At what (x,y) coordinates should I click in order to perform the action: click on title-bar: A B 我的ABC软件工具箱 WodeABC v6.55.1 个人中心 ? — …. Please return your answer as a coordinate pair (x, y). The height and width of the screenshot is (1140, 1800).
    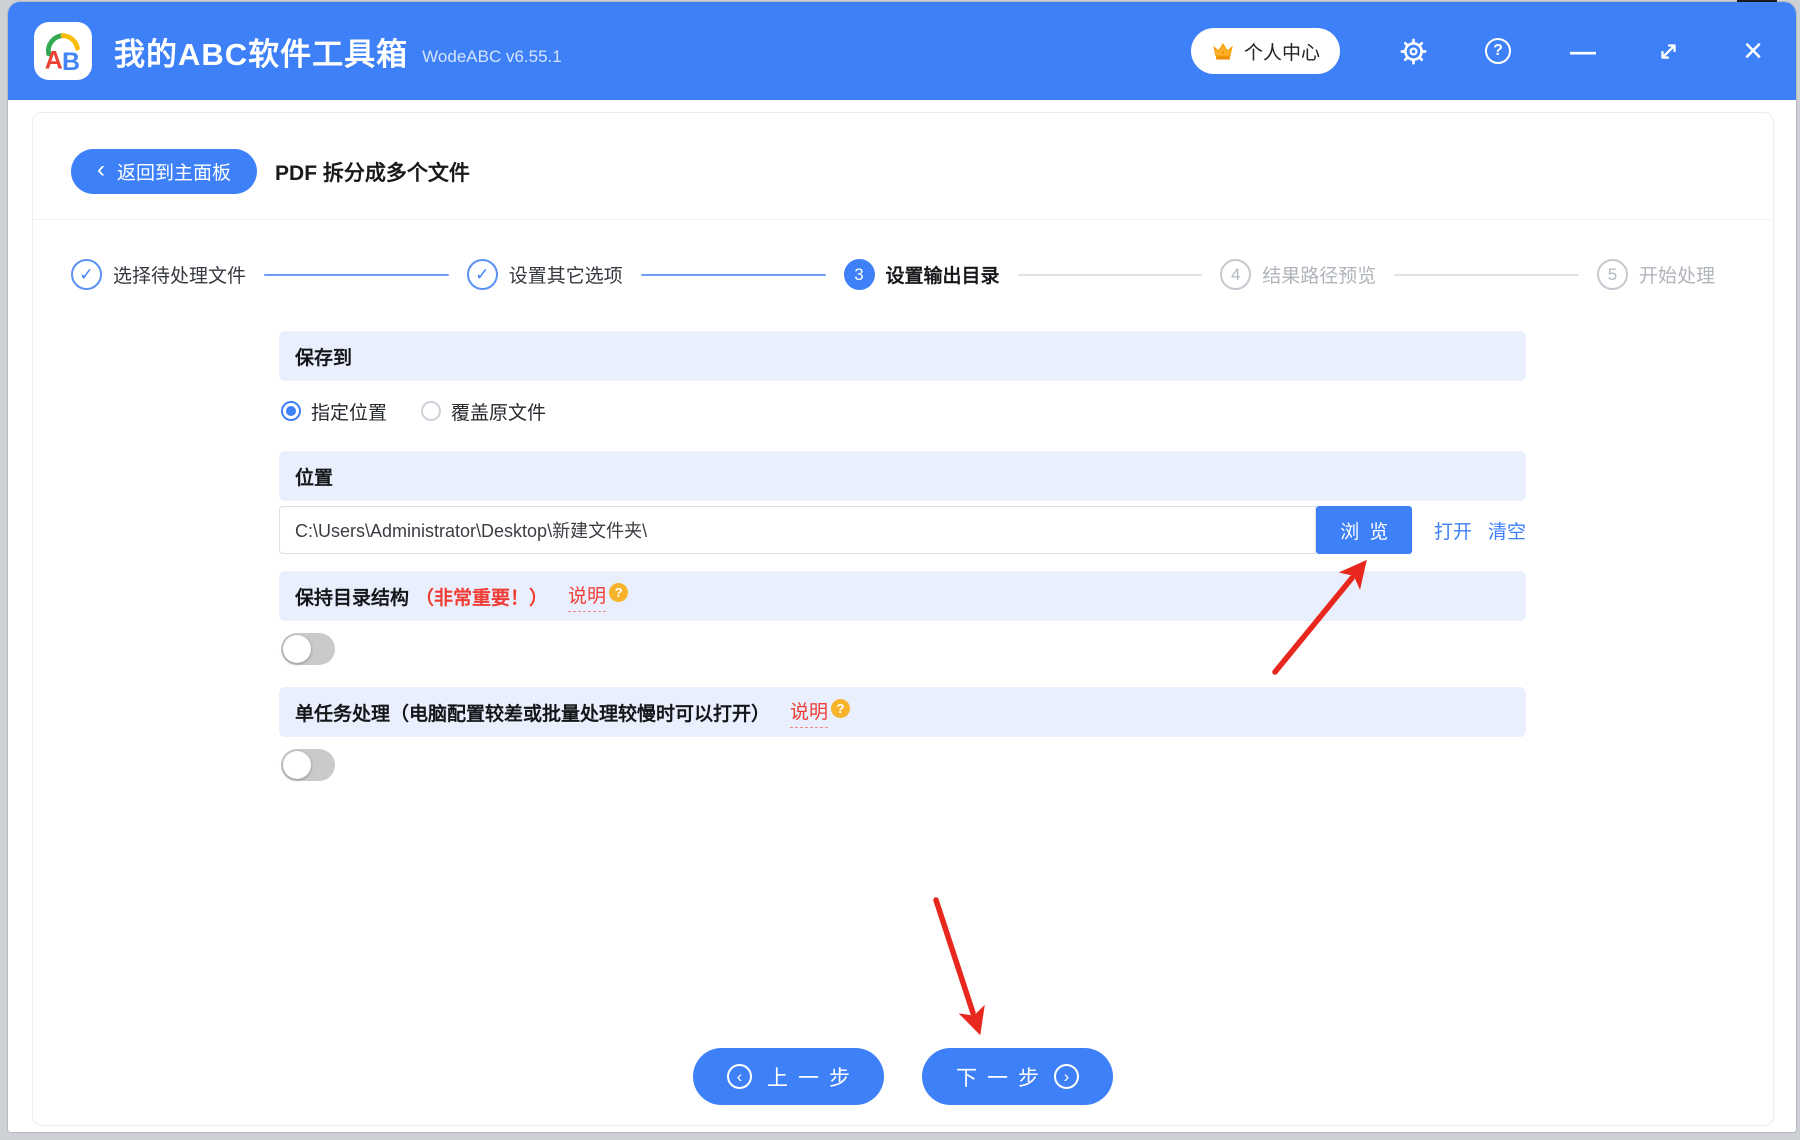
    Looking at the image, I should click on (902, 51).